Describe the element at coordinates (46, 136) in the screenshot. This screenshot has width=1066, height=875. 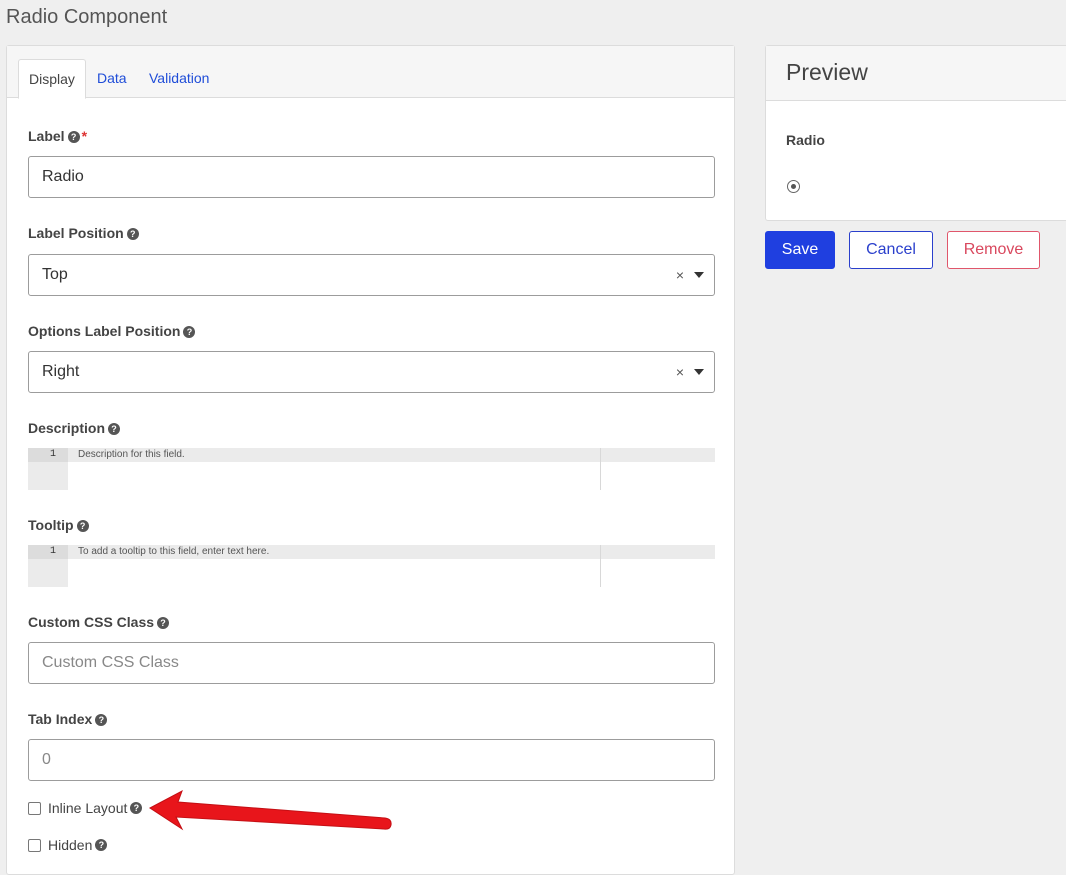
I see `label-field-label-text: Label` at that location.